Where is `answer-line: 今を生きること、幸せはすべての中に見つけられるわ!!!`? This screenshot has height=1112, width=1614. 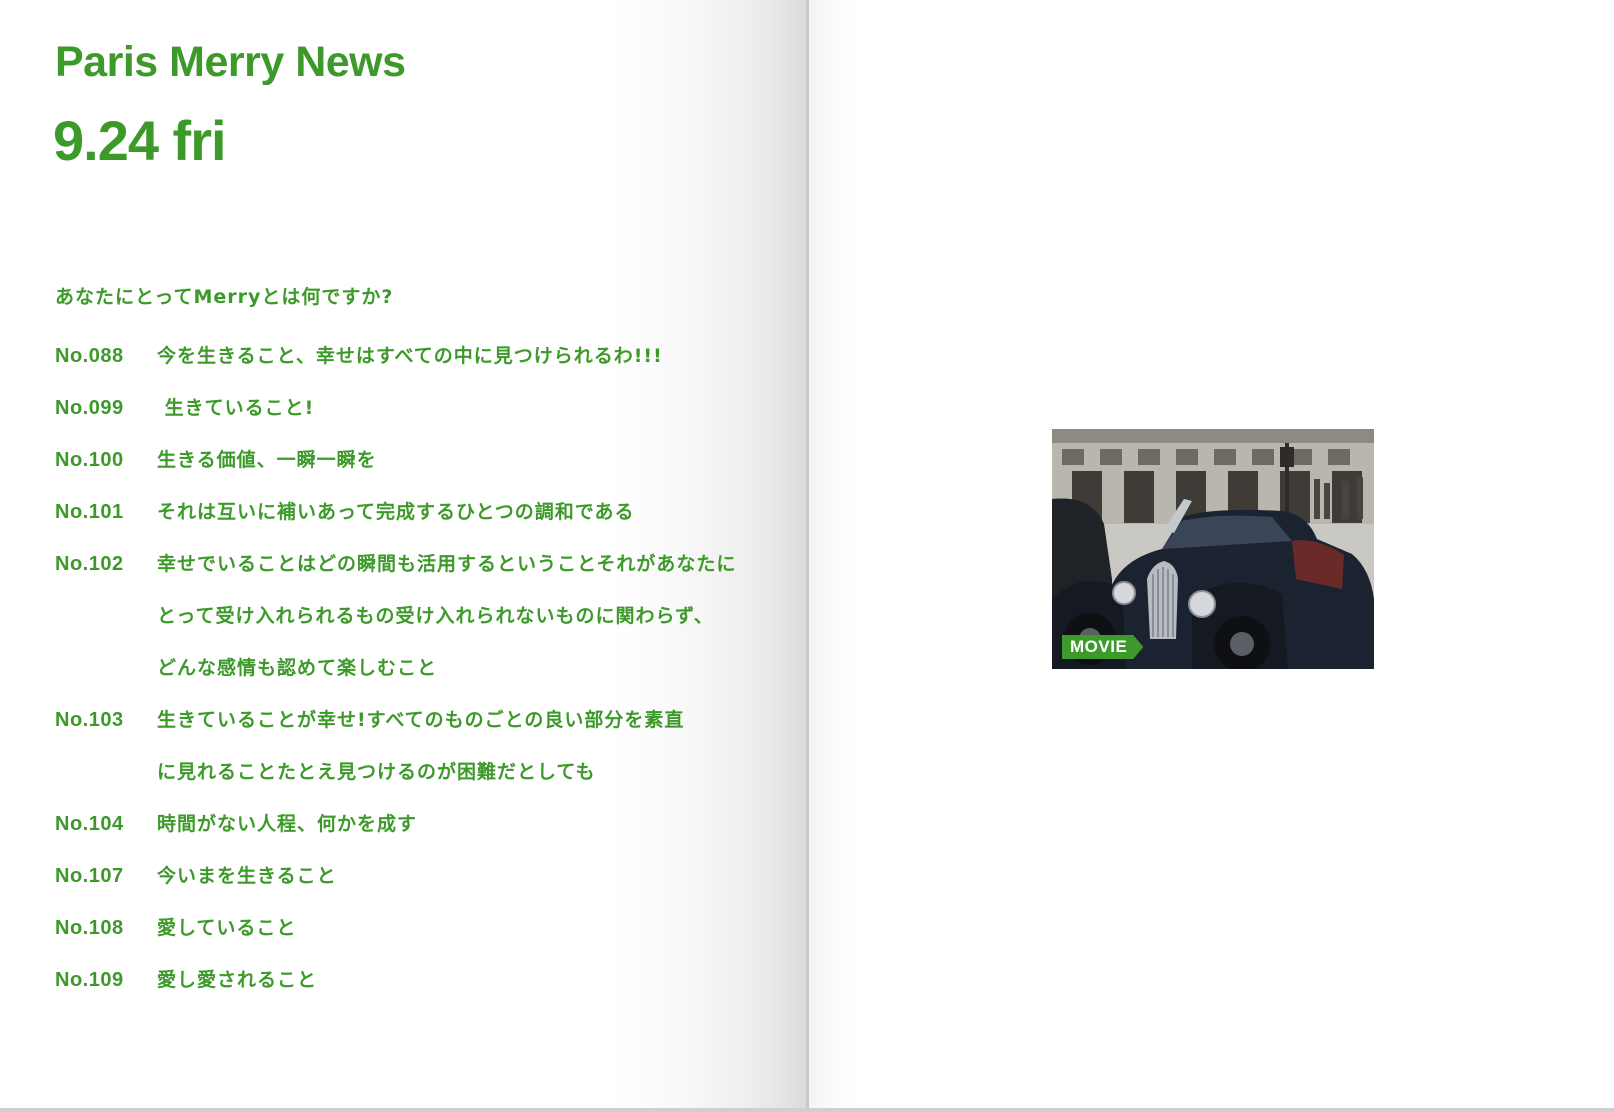 answer-line: 今を生きること、幸せはすべての中に見つけられるわ!!! is located at coordinates (410, 356).